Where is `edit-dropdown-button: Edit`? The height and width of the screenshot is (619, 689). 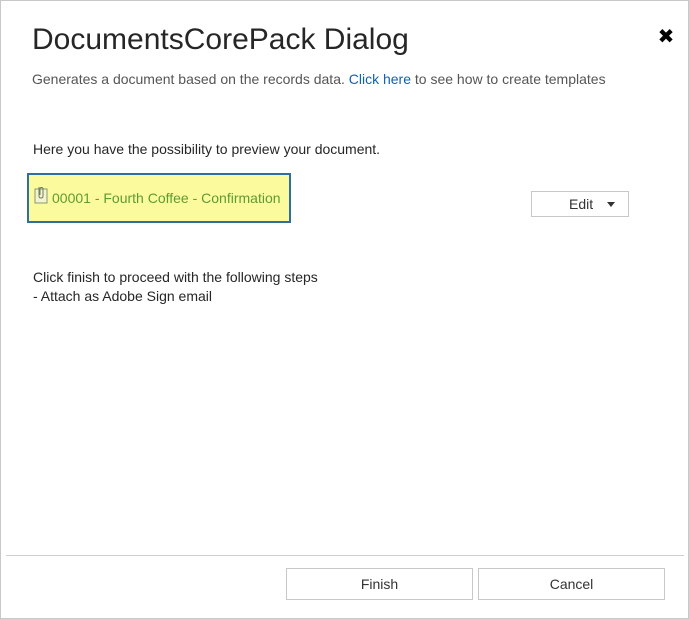
edit-dropdown-button: Edit is located at coordinates (580, 204).